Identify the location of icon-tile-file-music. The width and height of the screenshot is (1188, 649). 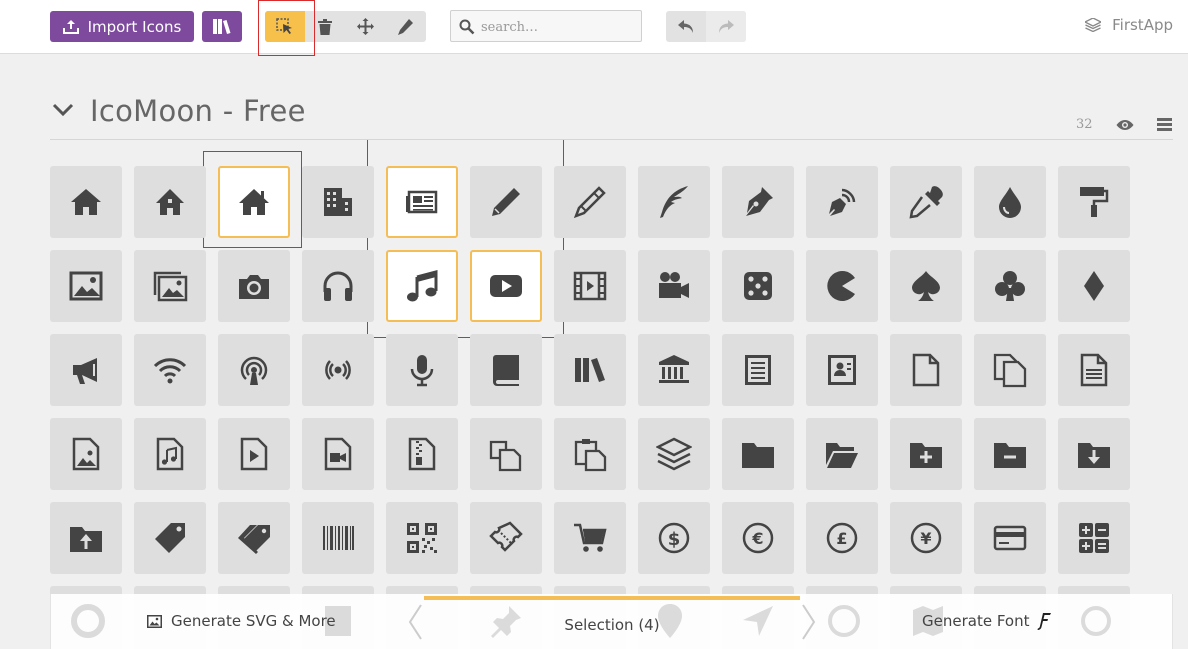
(170, 454).